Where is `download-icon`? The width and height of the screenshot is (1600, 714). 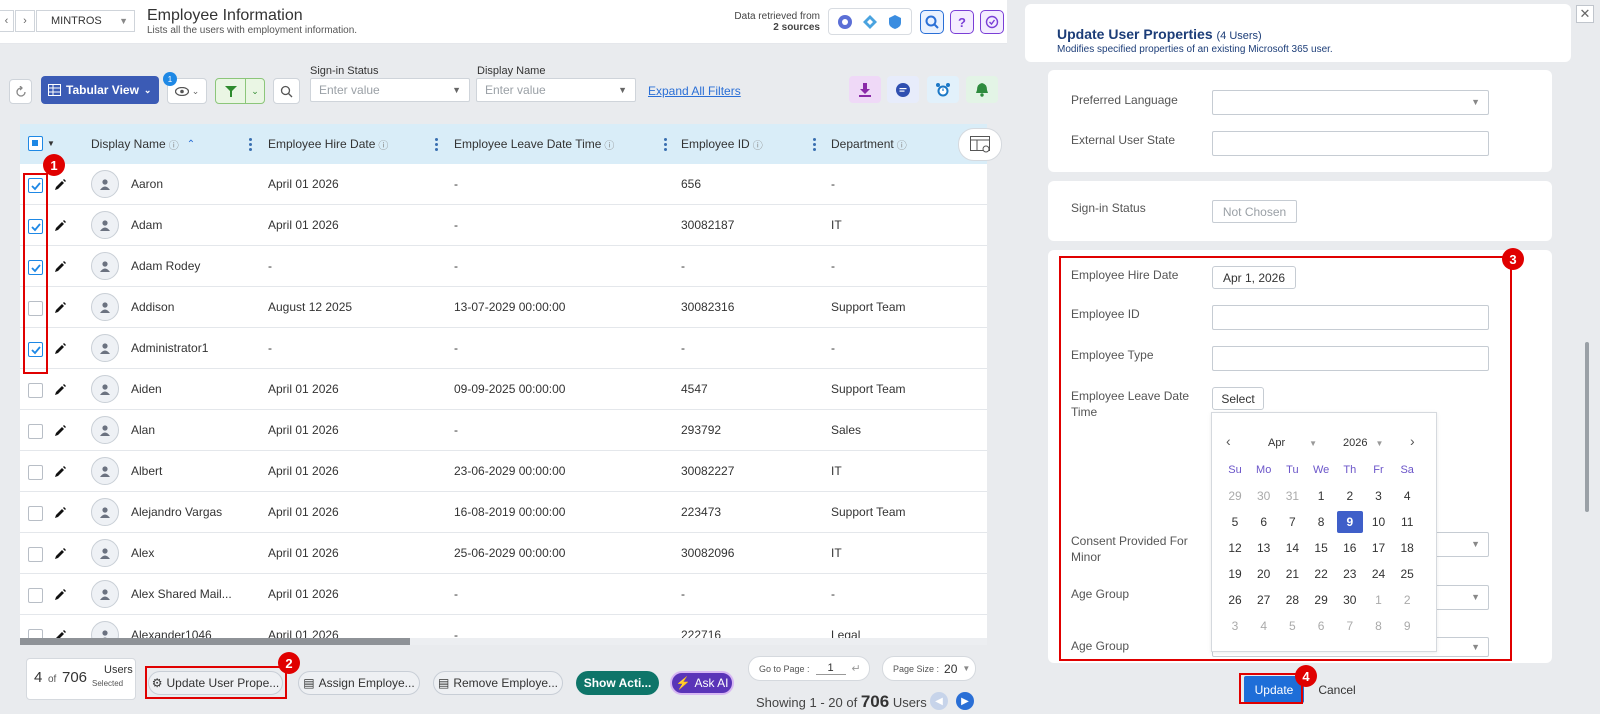
download-icon is located at coordinates (865, 89).